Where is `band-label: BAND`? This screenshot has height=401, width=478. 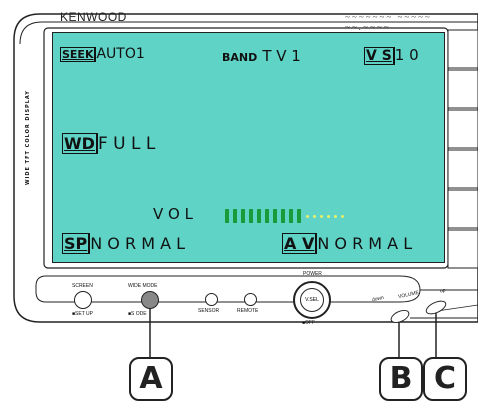 band-label: BAND is located at coordinates (240, 57).